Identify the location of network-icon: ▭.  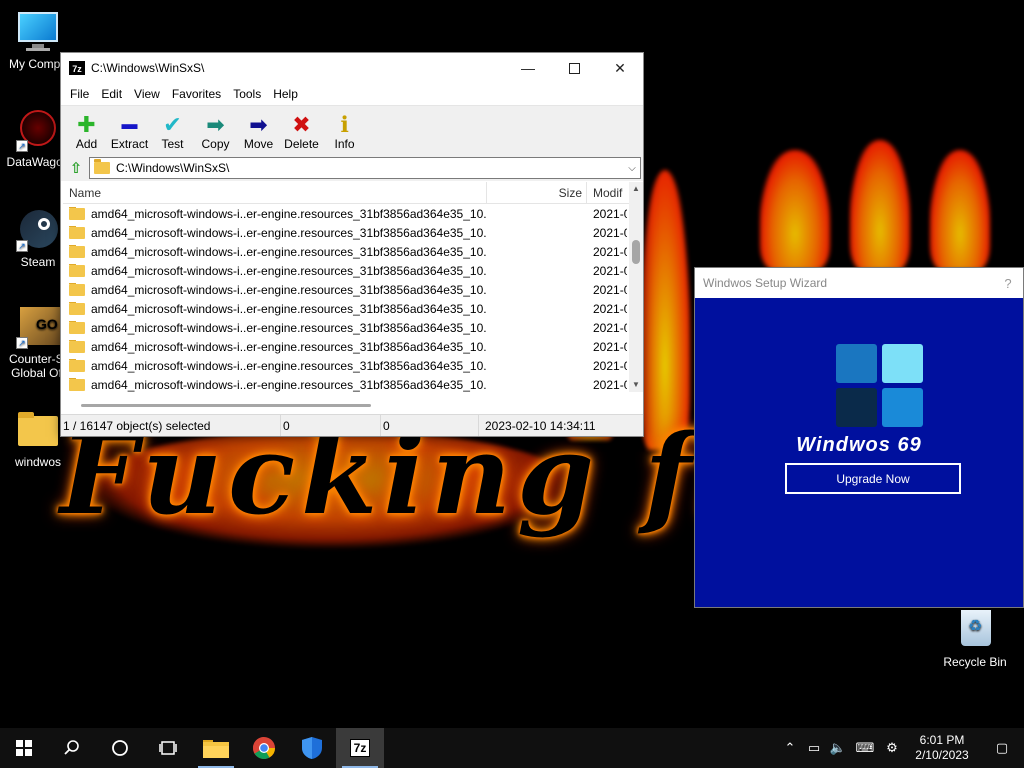
(814, 748).